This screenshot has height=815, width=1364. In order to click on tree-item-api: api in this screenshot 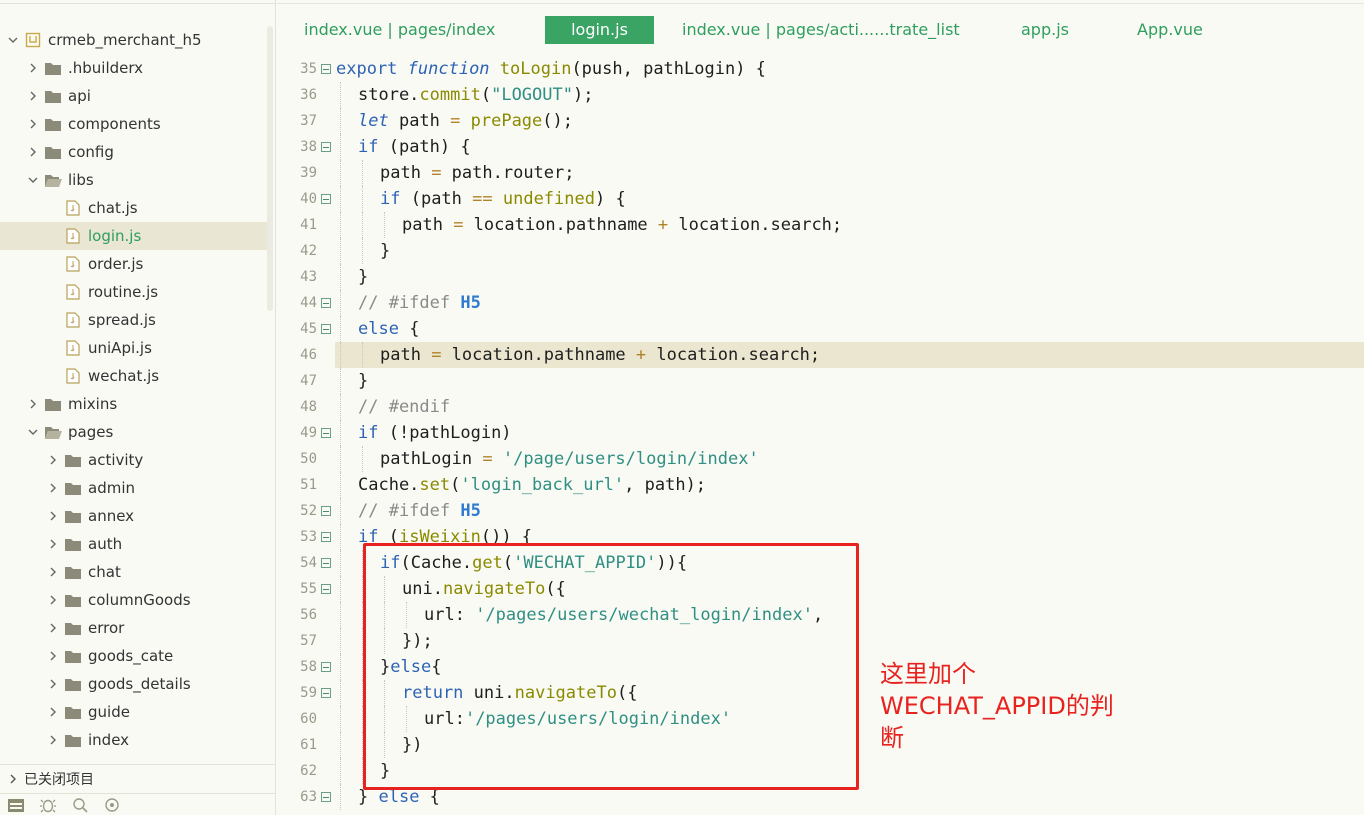, I will do `click(133, 96)`.